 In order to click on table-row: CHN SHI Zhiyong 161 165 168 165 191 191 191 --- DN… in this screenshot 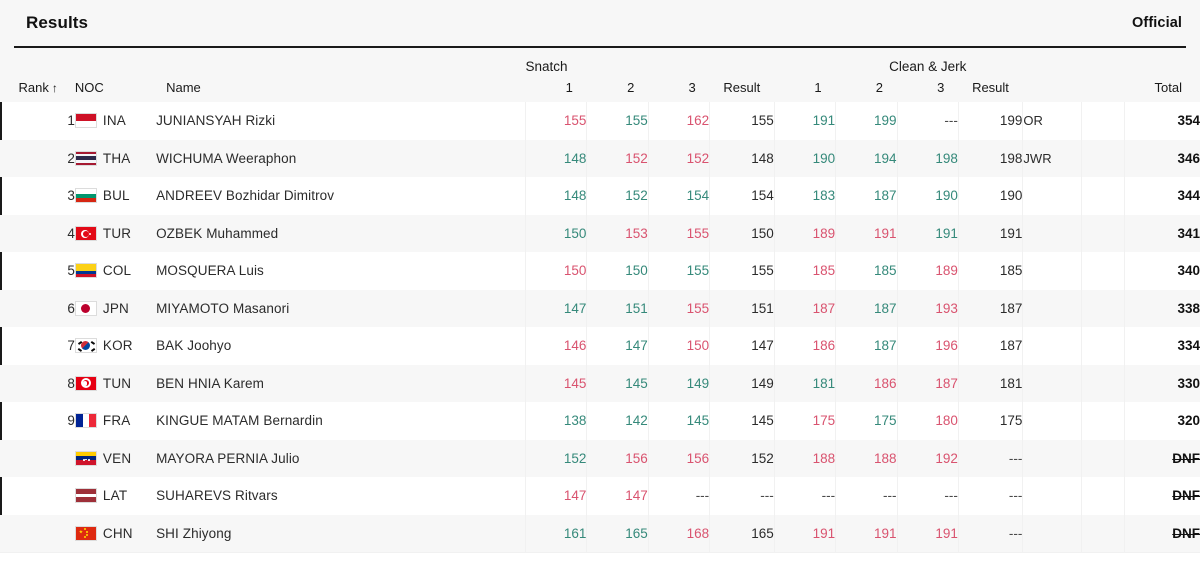, I will do `click(600, 533)`.